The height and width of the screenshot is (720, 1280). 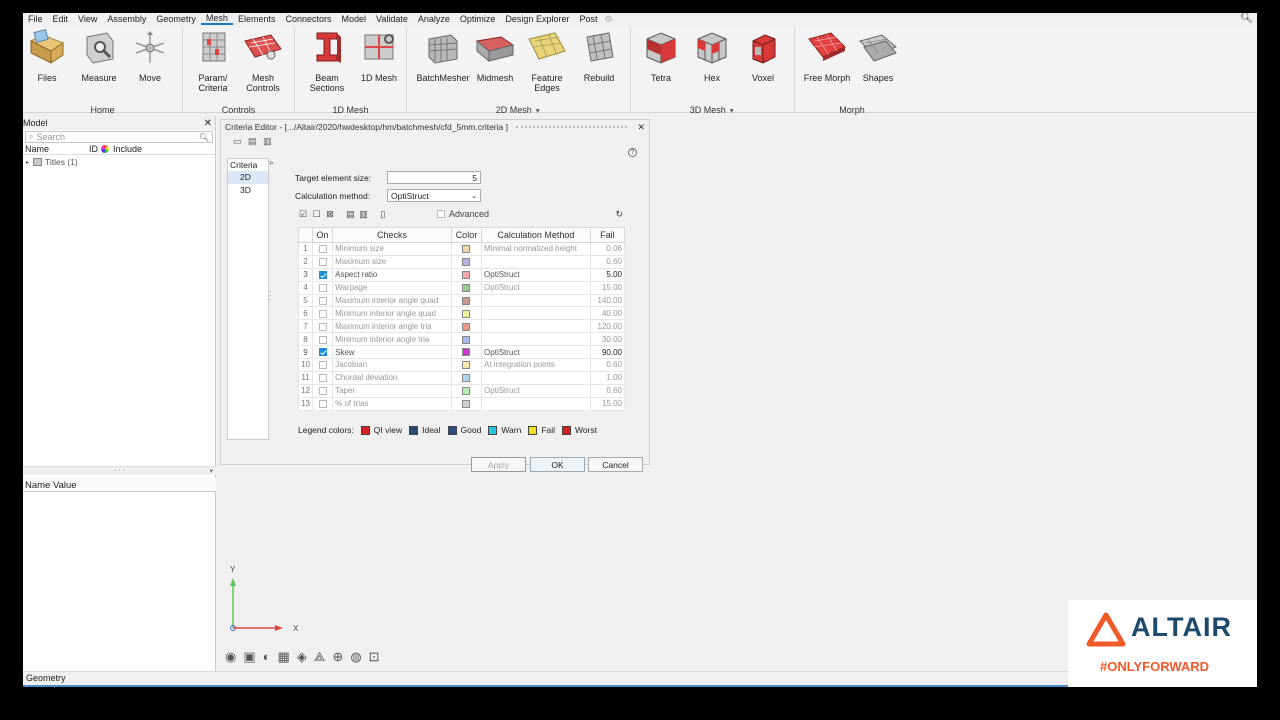 I want to click on row-fail-value: 15.00, so click(x=607, y=403).